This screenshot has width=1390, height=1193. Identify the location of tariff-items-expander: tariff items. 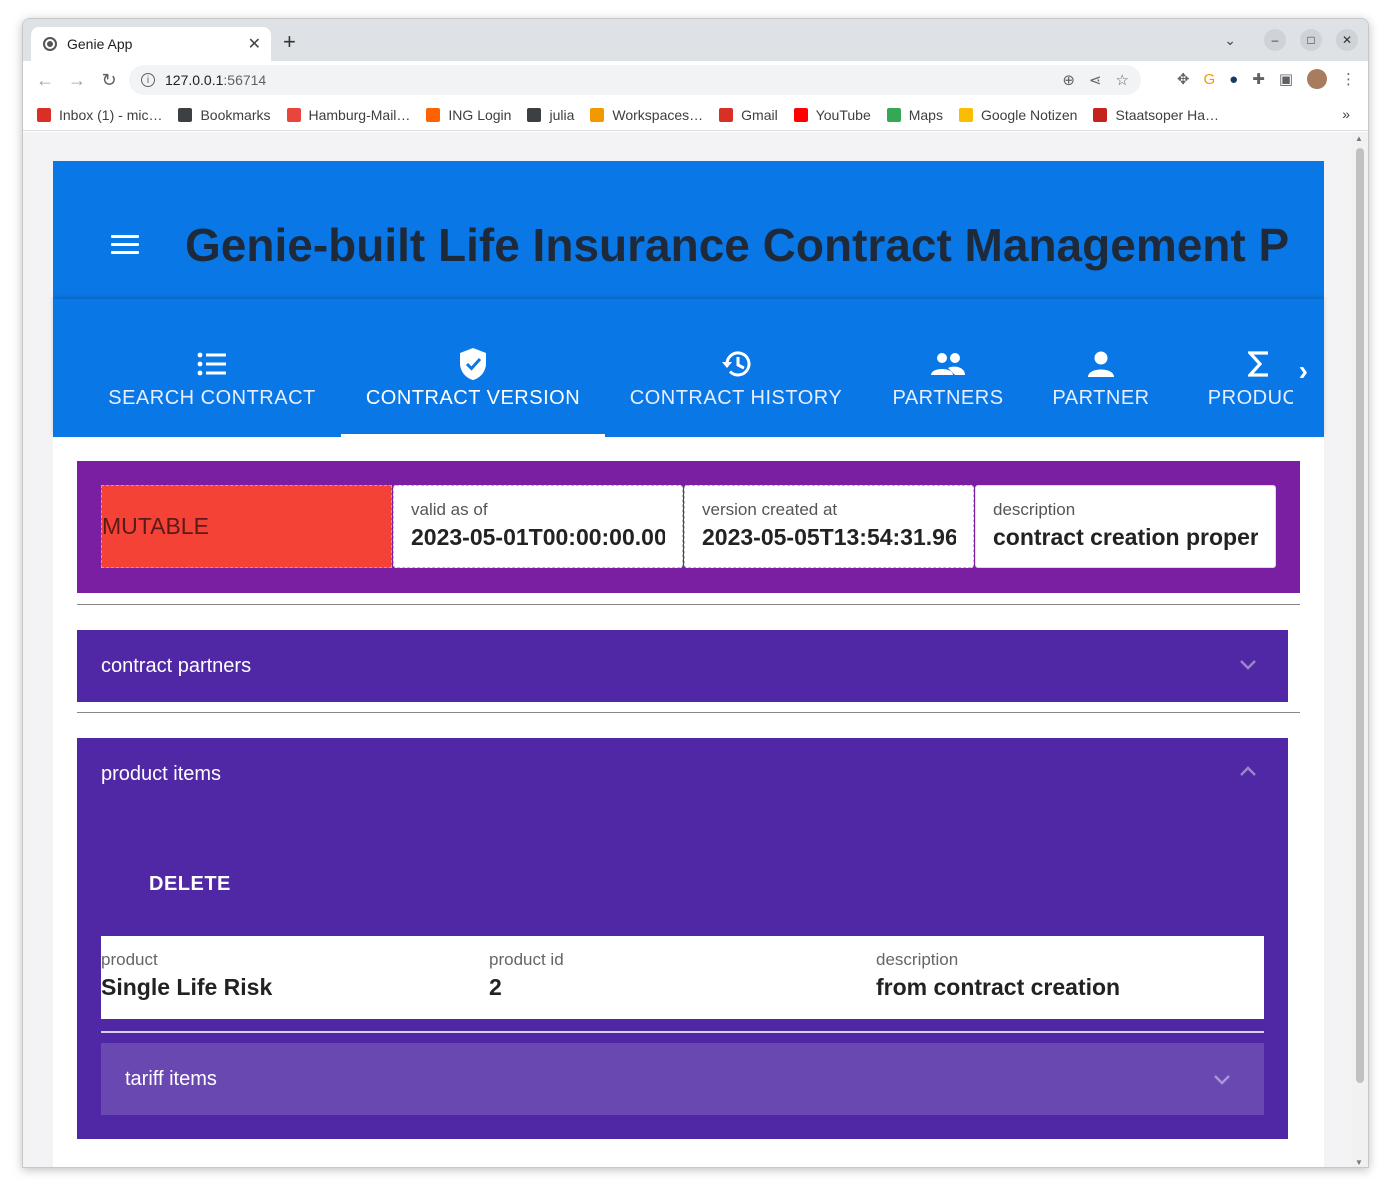
(682, 1079).